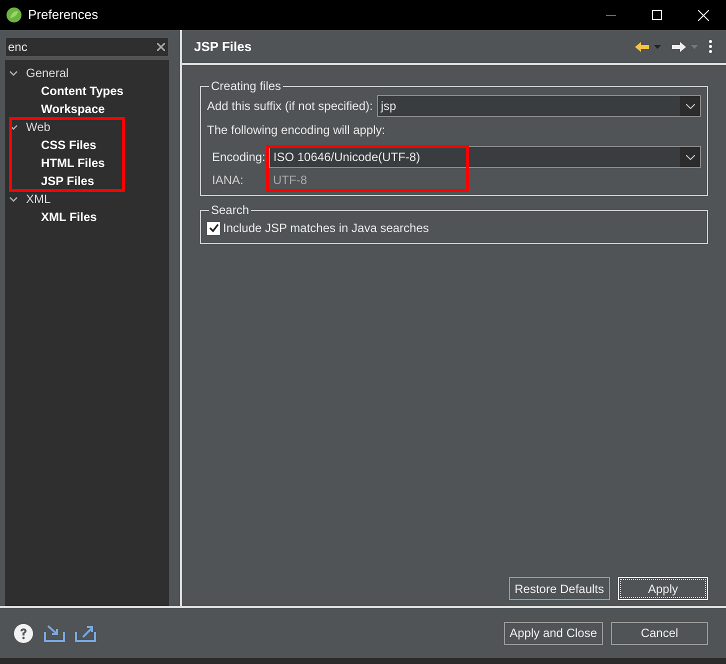  I want to click on tree-item: CSS Files, so click(68, 145).